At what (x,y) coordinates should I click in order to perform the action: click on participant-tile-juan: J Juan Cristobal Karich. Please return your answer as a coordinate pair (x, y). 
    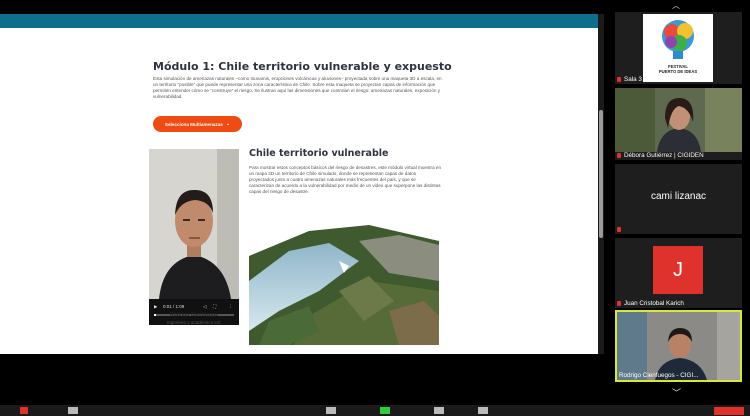
    Looking at the image, I should click on (678, 273).